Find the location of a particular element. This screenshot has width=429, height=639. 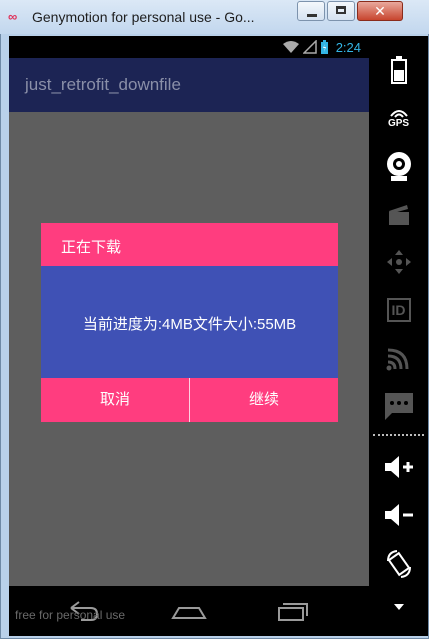

home-icon is located at coordinates (189, 613).